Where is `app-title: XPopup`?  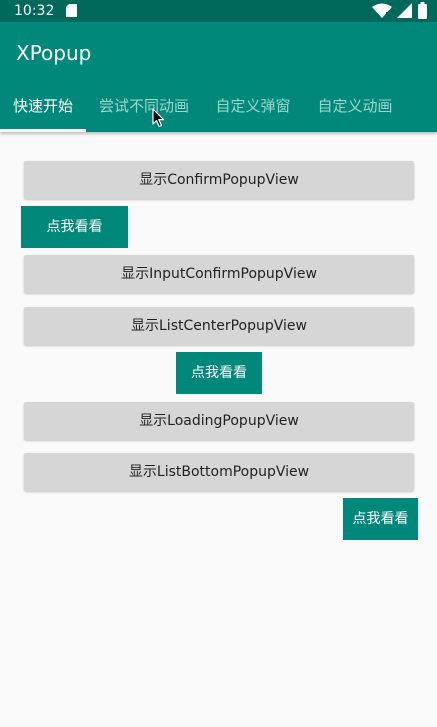
app-title: XPopup is located at coordinates (54, 53).